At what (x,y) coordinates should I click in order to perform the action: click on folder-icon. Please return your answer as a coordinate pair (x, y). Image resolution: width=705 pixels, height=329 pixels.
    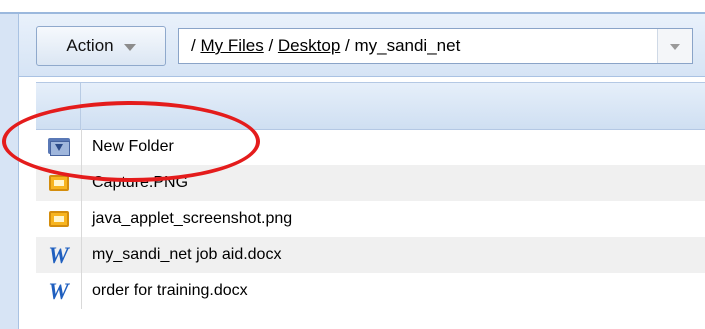
    Looking at the image, I should click on (58, 147).